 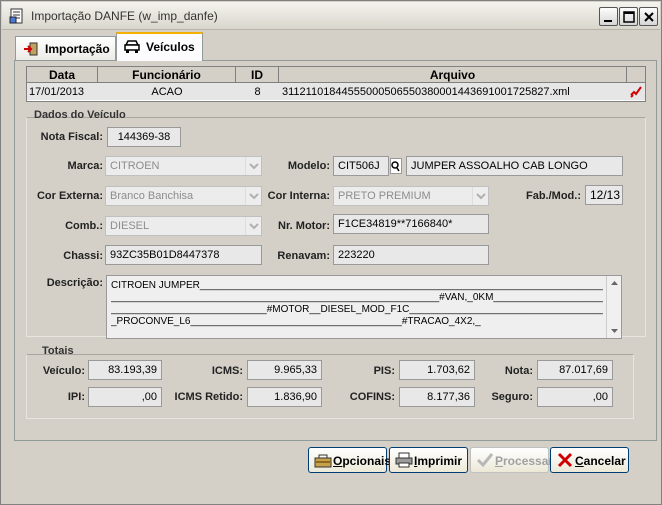 I want to click on imprimir-button: Imprimir, so click(x=428, y=460).